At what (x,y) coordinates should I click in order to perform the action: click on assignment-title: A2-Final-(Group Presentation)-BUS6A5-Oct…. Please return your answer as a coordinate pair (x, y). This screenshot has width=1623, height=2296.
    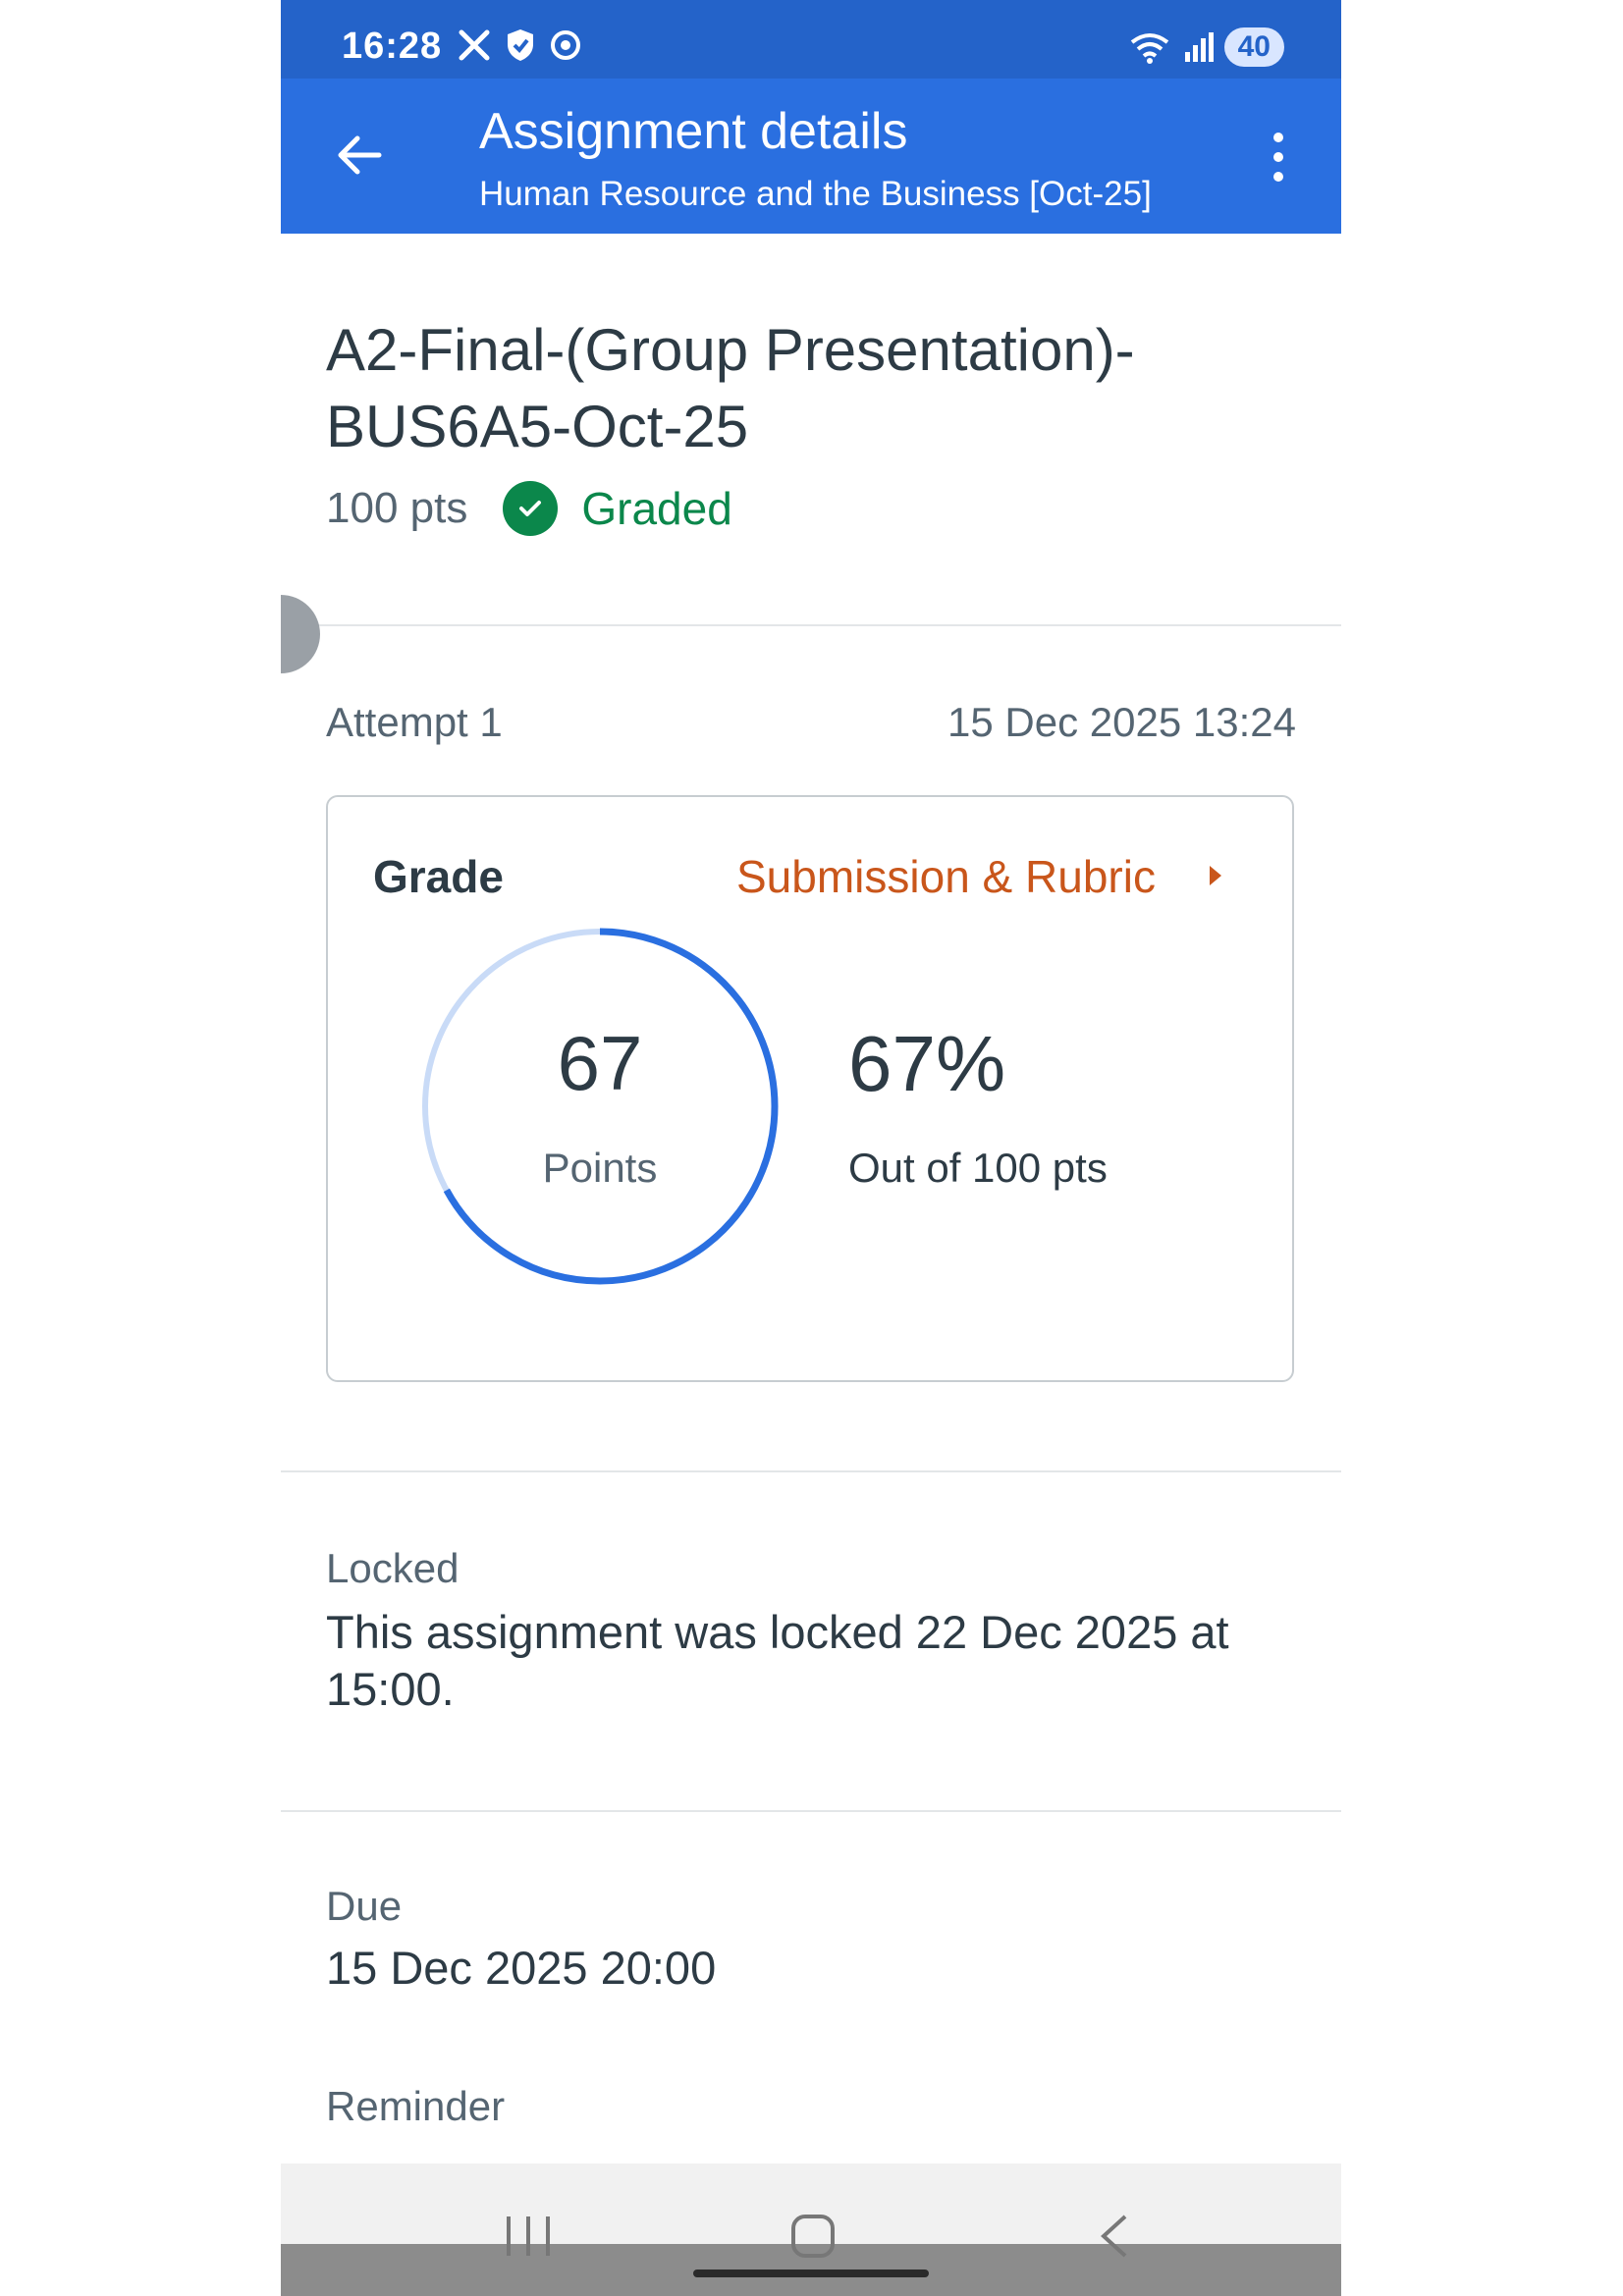
    Looking at the image, I should click on (730, 388).